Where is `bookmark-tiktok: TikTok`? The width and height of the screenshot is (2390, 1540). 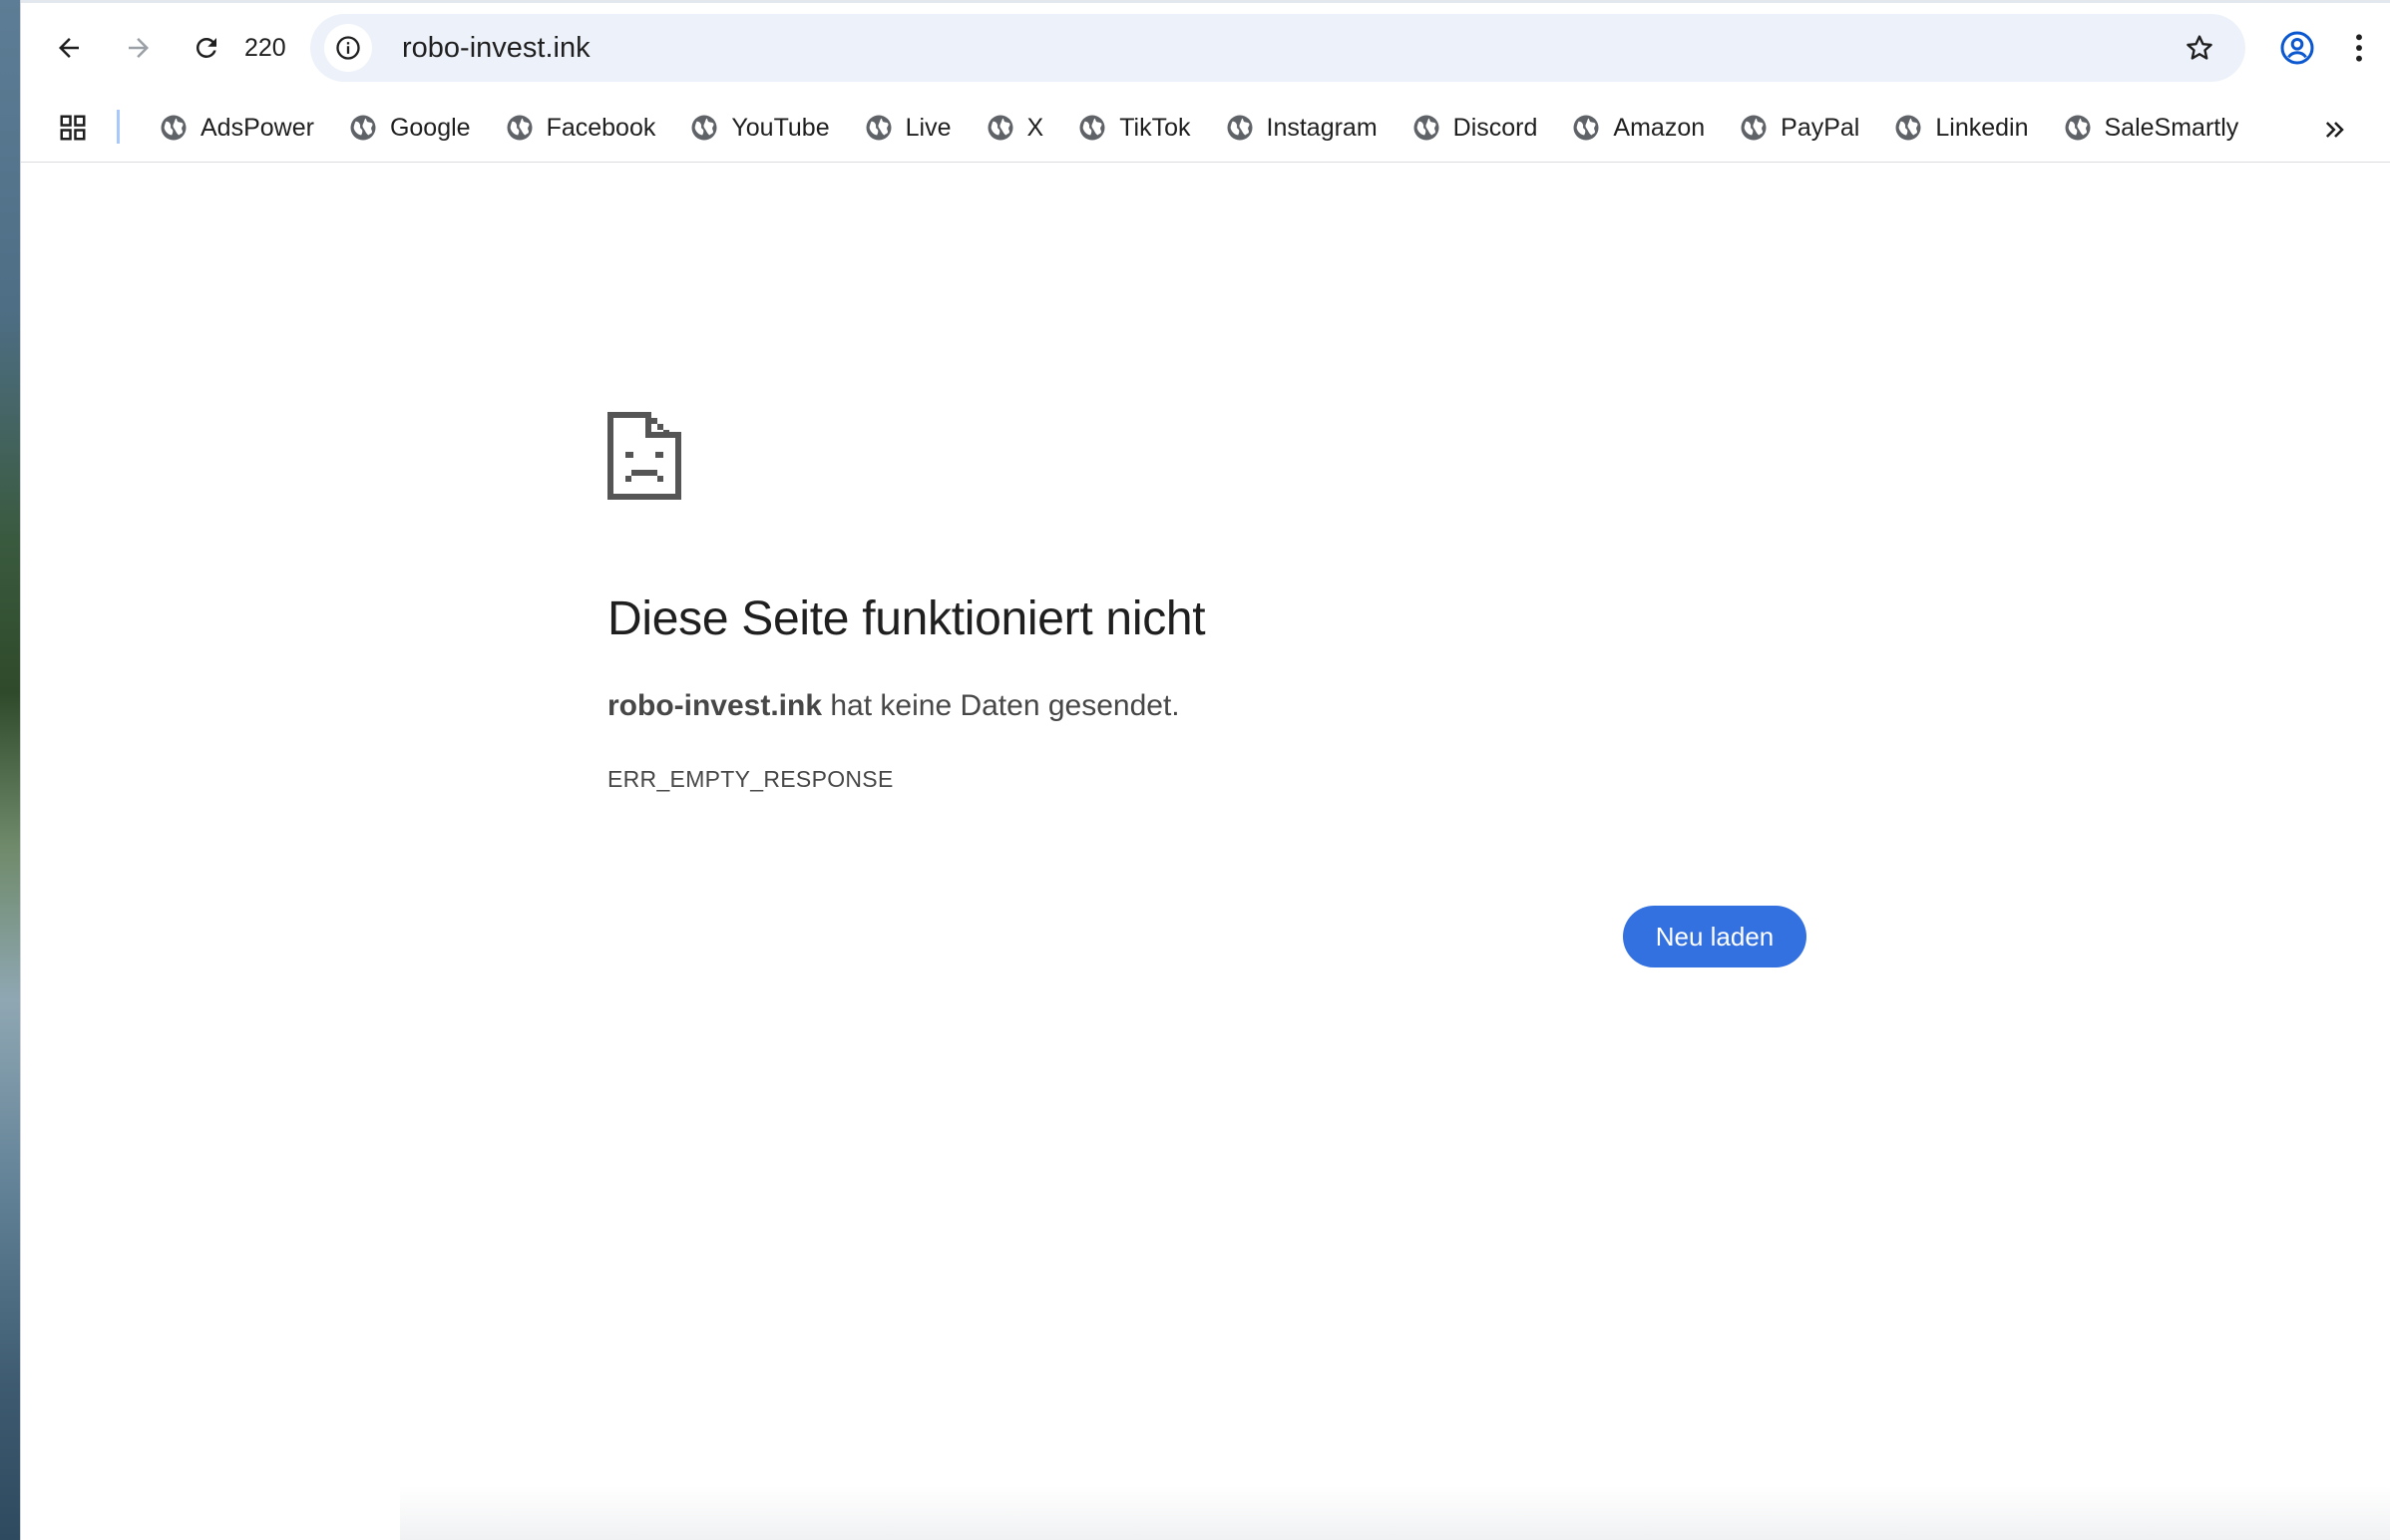
bookmark-tiktok: TikTok is located at coordinates (1133, 128).